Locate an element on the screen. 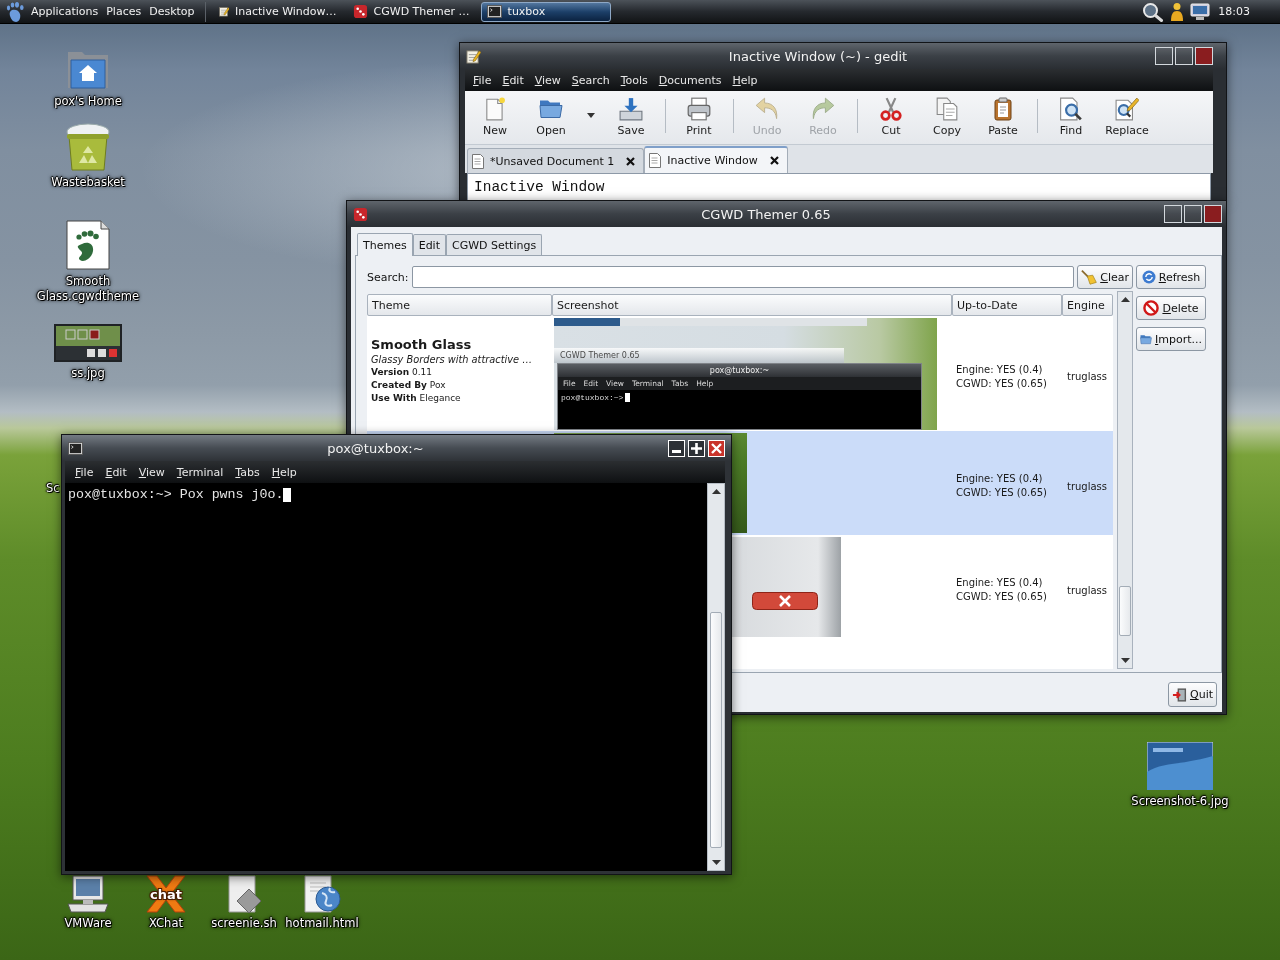 The image size is (1280, 960). refresh-icon is located at coordinates (1148, 277).